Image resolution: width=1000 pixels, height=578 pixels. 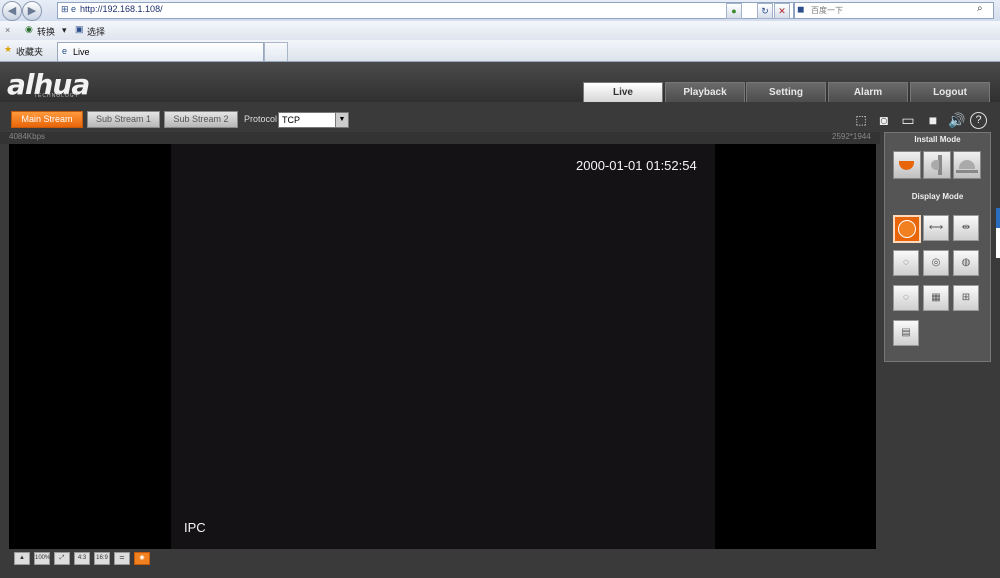 I want to click on search-placeholder: 百度一下, so click(x=827, y=10).